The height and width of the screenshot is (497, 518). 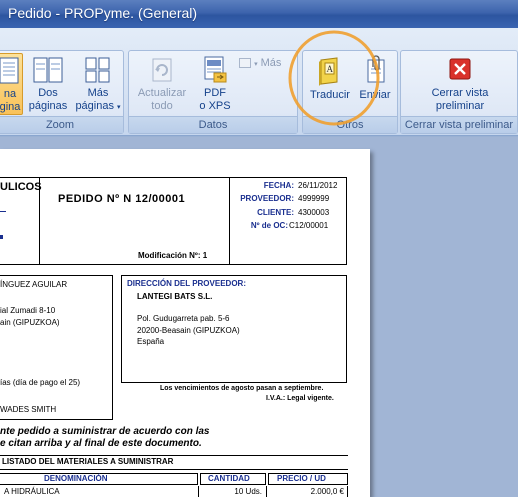 What do you see at coordinates (271, 63) in the screenshot?
I see `more-data-label: Más` at bounding box center [271, 63].